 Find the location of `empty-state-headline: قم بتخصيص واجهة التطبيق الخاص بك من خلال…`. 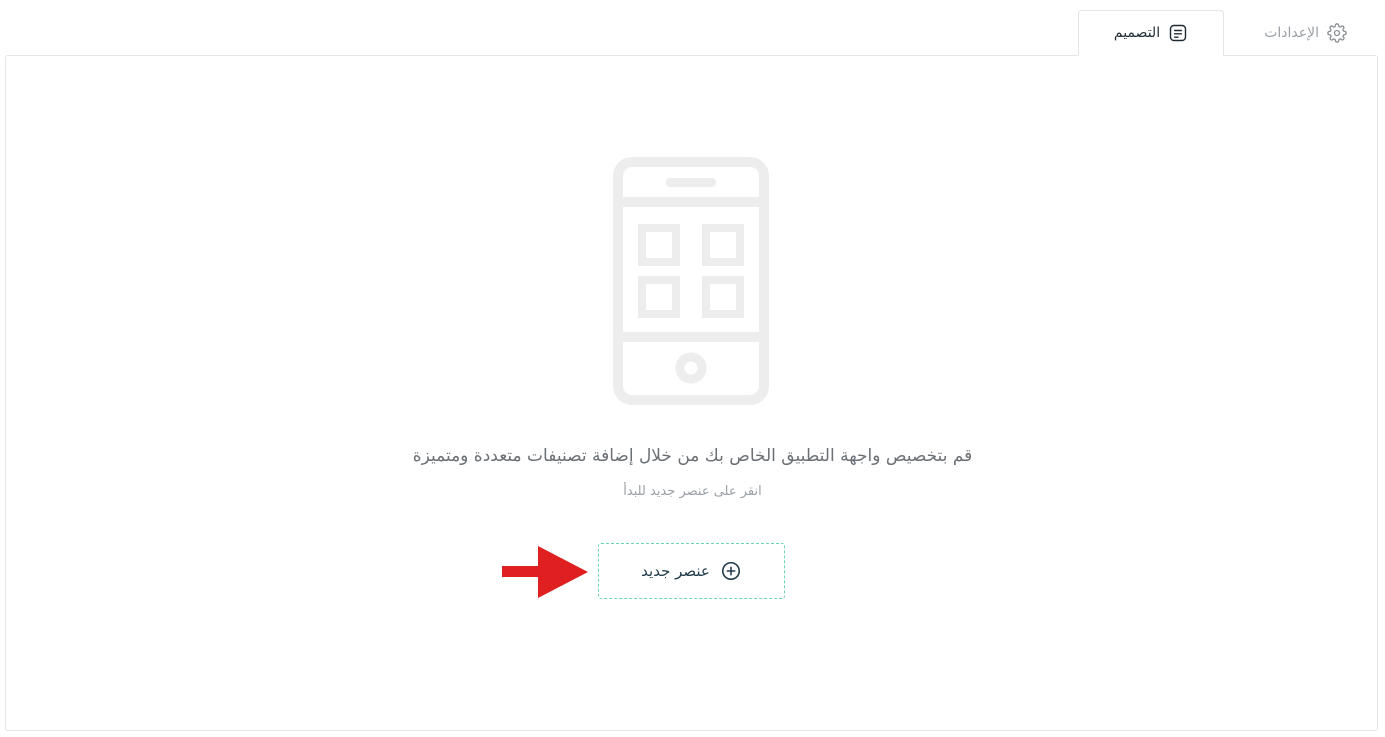

empty-state-headline: قم بتخصيص واجهة التطبيق الخاص بك من خلال… is located at coordinates (692, 456).